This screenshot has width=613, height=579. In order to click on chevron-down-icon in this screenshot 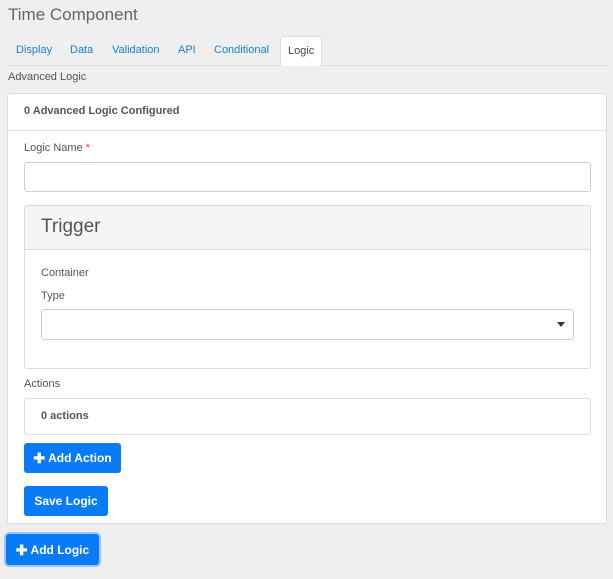, I will do `click(561, 324)`.